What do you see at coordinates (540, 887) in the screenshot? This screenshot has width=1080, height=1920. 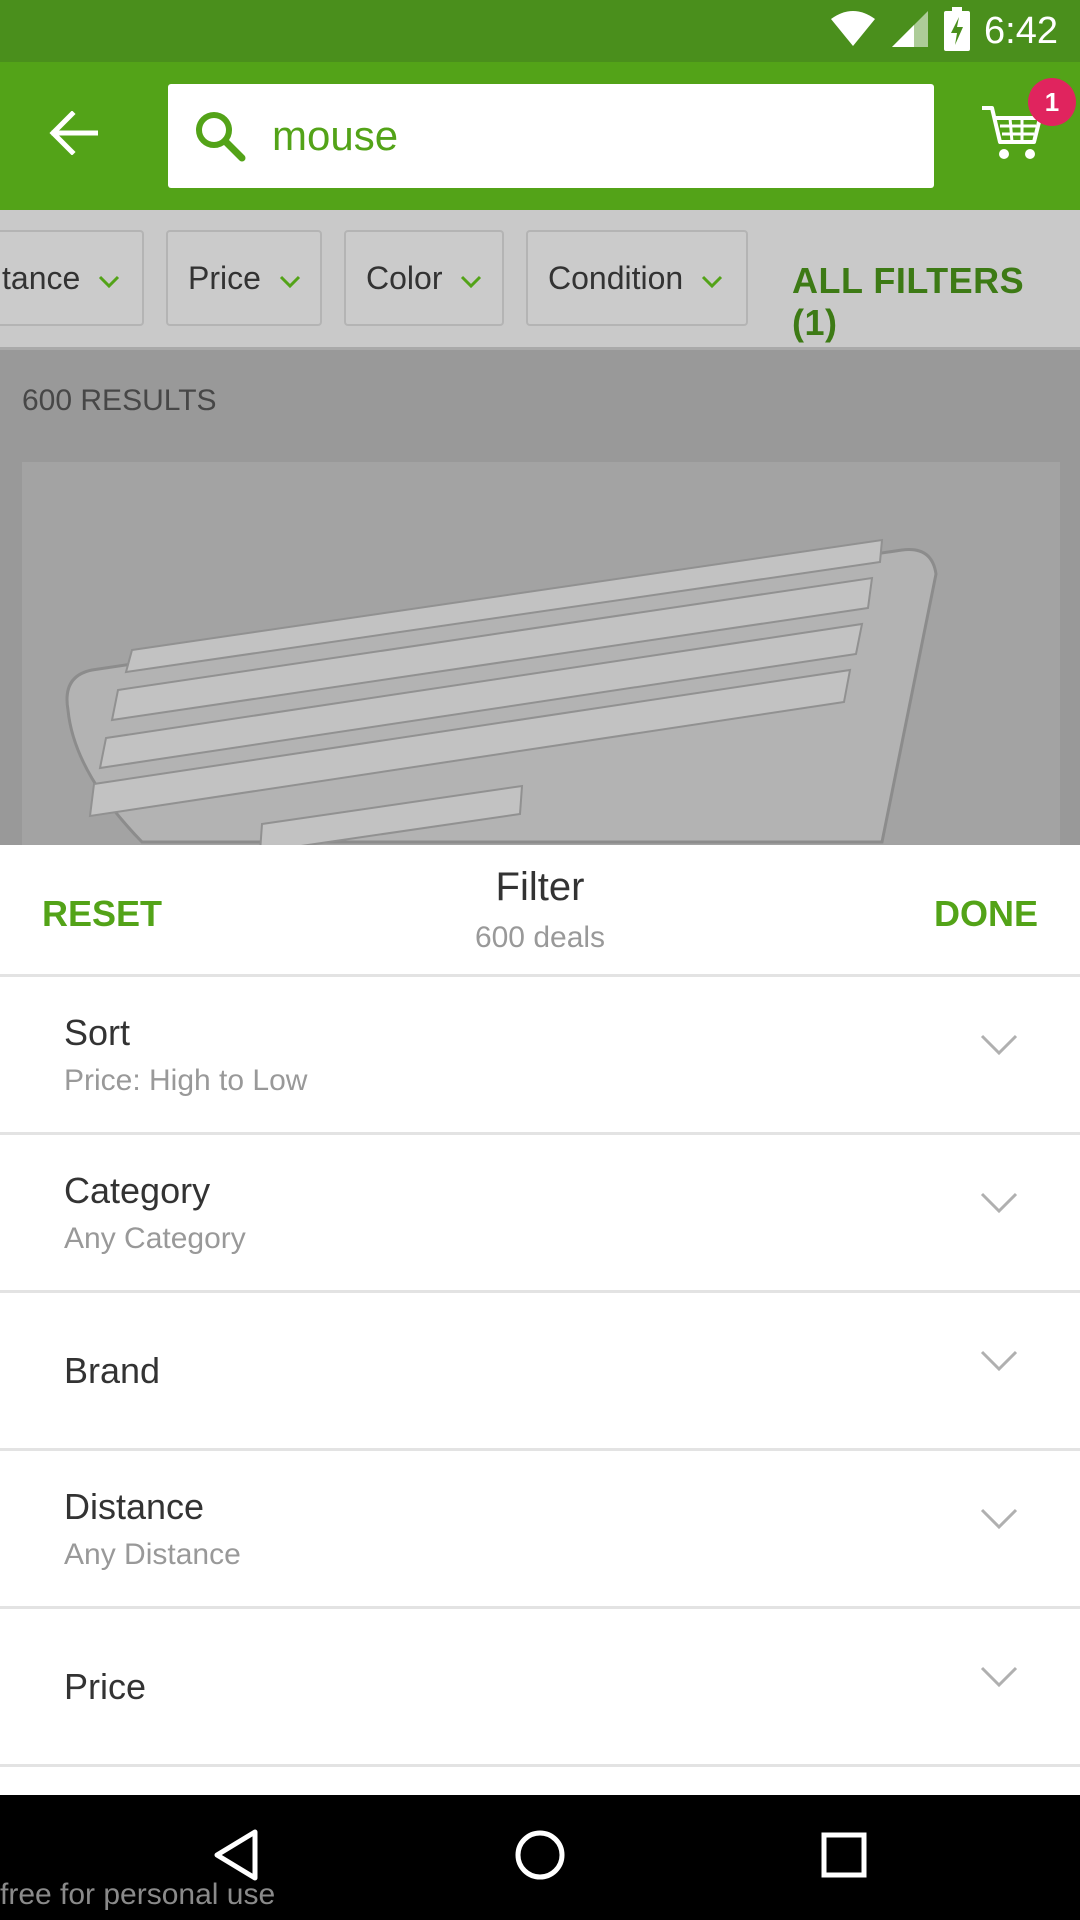 I see `sheet-title: Filter` at bounding box center [540, 887].